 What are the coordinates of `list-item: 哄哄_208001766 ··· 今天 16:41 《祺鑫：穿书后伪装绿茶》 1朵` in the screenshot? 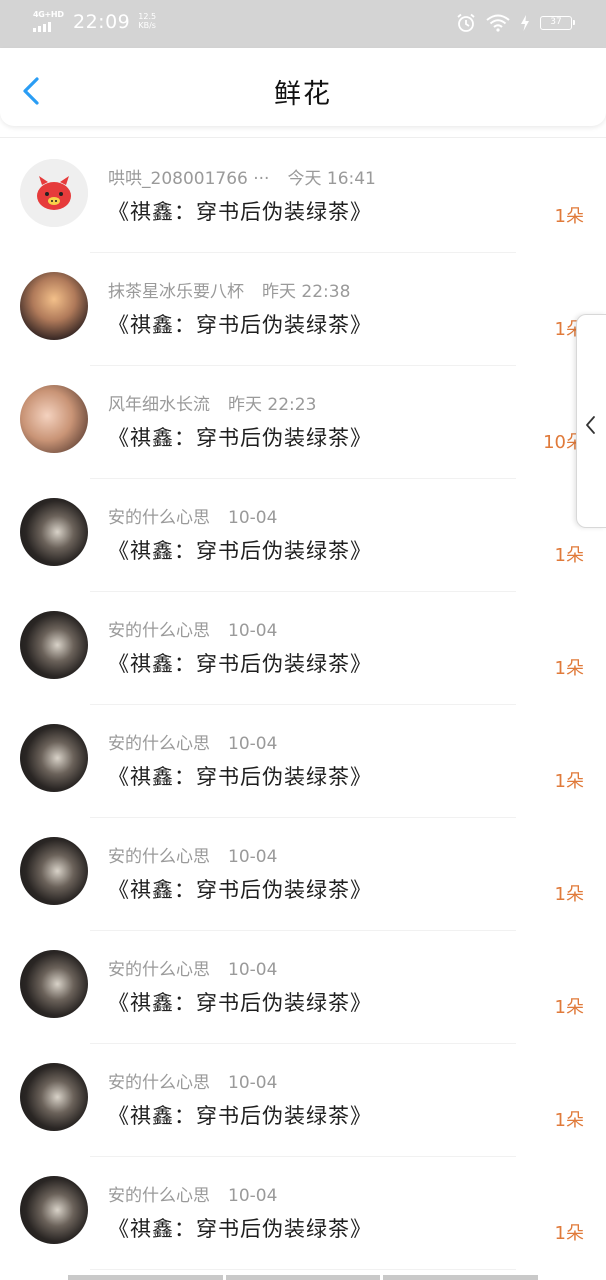 It's located at (303, 196).